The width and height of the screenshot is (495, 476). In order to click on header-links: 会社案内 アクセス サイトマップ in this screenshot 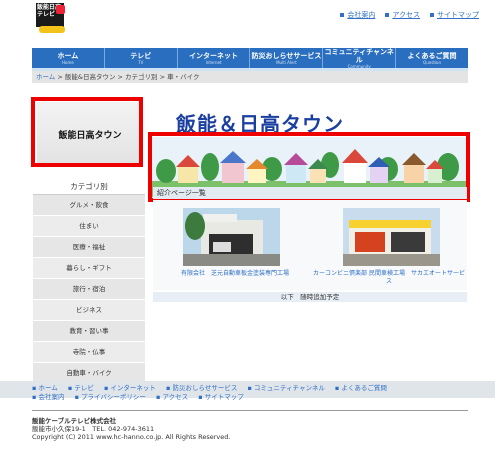, I will do `click(409, 15)`.